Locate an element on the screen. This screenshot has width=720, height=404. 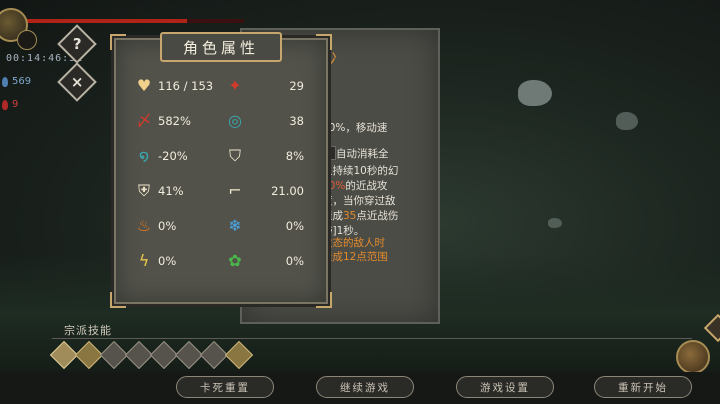
slash-damage-icon: ✦ is located at coordinates (235, 85).